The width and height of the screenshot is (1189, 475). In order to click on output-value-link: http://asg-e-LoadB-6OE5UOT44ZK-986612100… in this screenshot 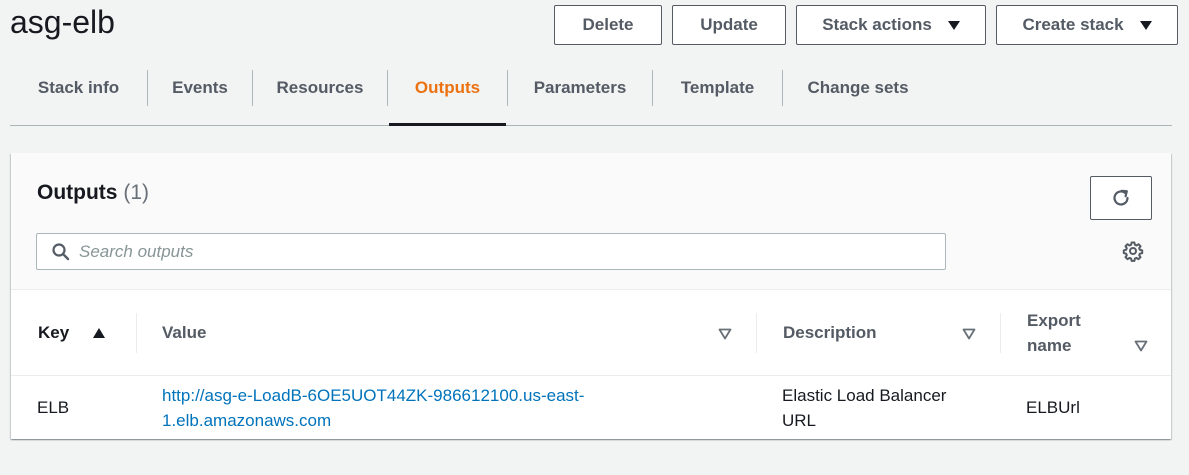, I will do `click(373, 408)`.